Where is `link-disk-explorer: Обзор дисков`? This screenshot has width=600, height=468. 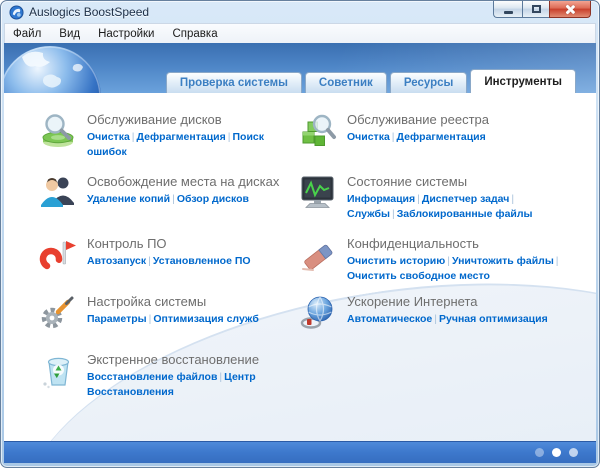 link-disk-explorer: Обзор дисков is located at coordinates (213, 199).